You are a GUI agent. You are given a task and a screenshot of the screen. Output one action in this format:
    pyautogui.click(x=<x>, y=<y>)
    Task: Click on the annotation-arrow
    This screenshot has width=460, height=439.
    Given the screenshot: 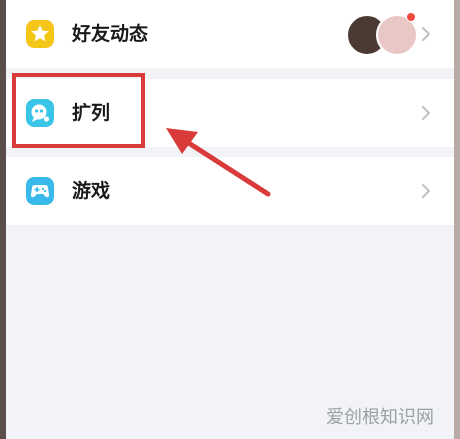 What is the action you would take?
    pyautogui.click(x=218, y=162)
    